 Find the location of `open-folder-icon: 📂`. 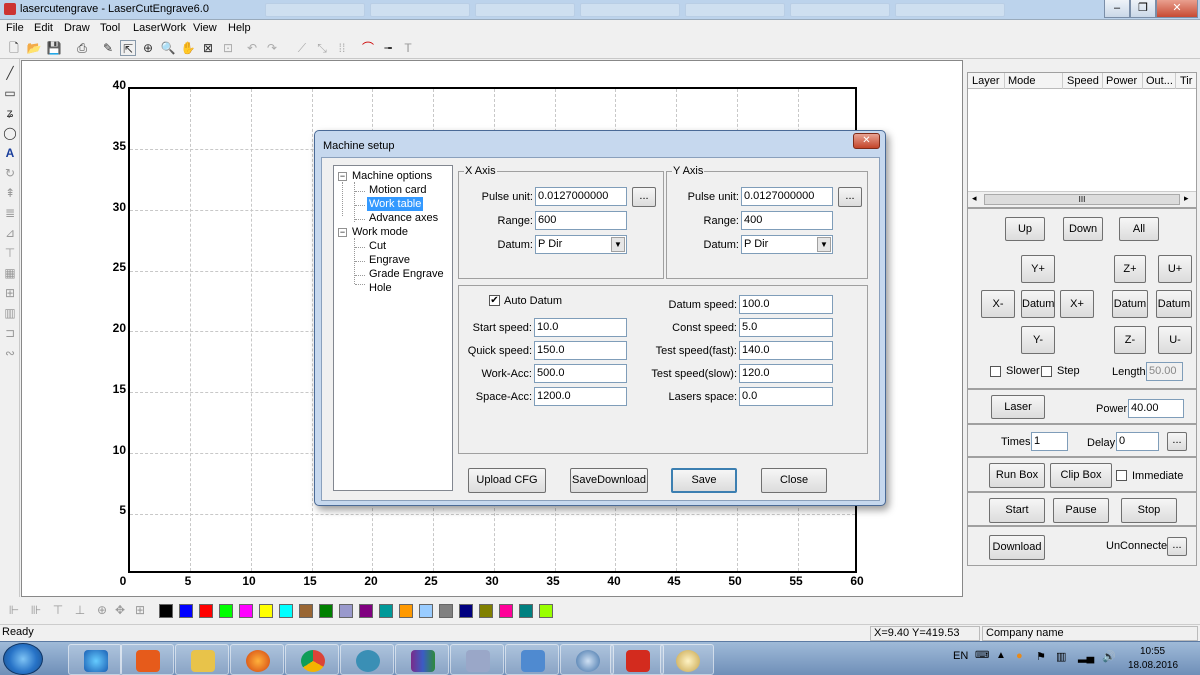

open-folder-icon: 📂 is located at coordinates (34, 48).